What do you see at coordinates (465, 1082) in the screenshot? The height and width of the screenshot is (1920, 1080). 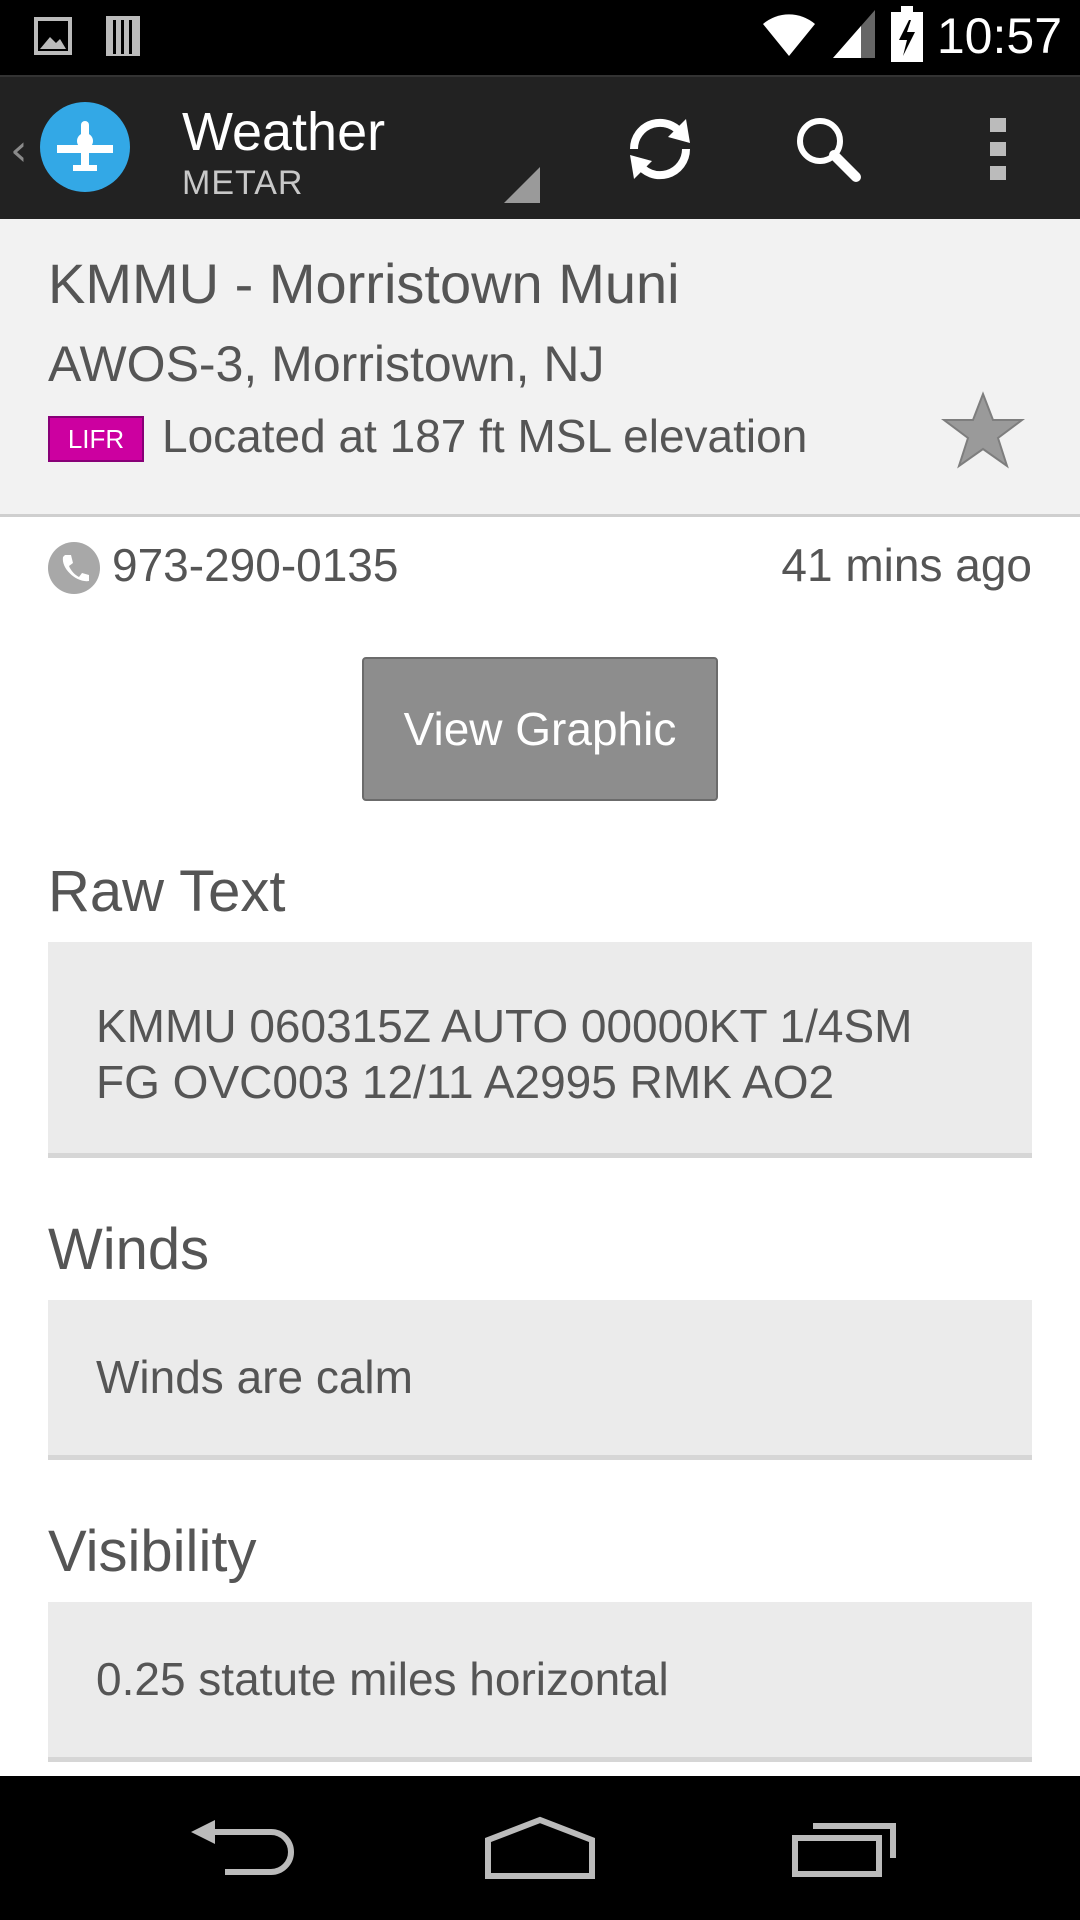 I see `raw-text-line-2: FG OVC003 12/11 A2995 RMK AO2` at bounding box center [465, 1082].